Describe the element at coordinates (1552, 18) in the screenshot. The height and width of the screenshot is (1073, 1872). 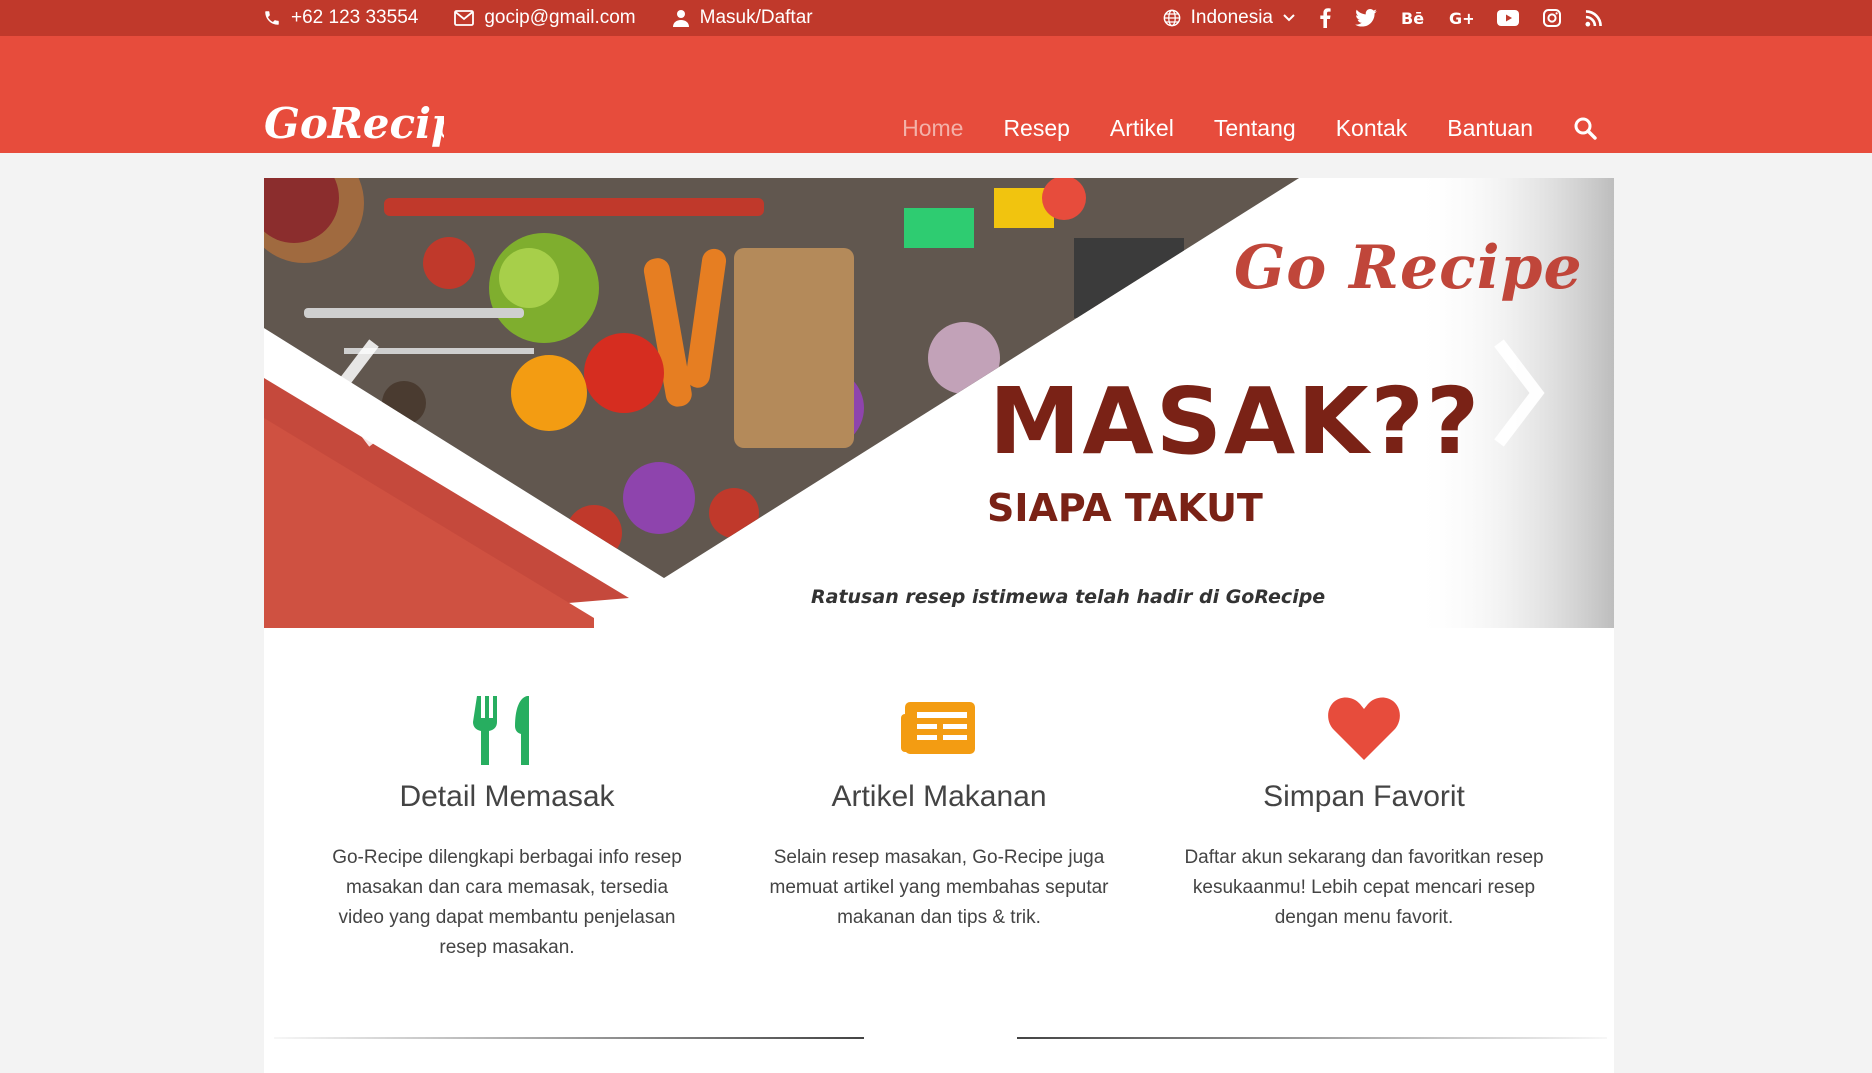
I see `instagram-icon` at that location.